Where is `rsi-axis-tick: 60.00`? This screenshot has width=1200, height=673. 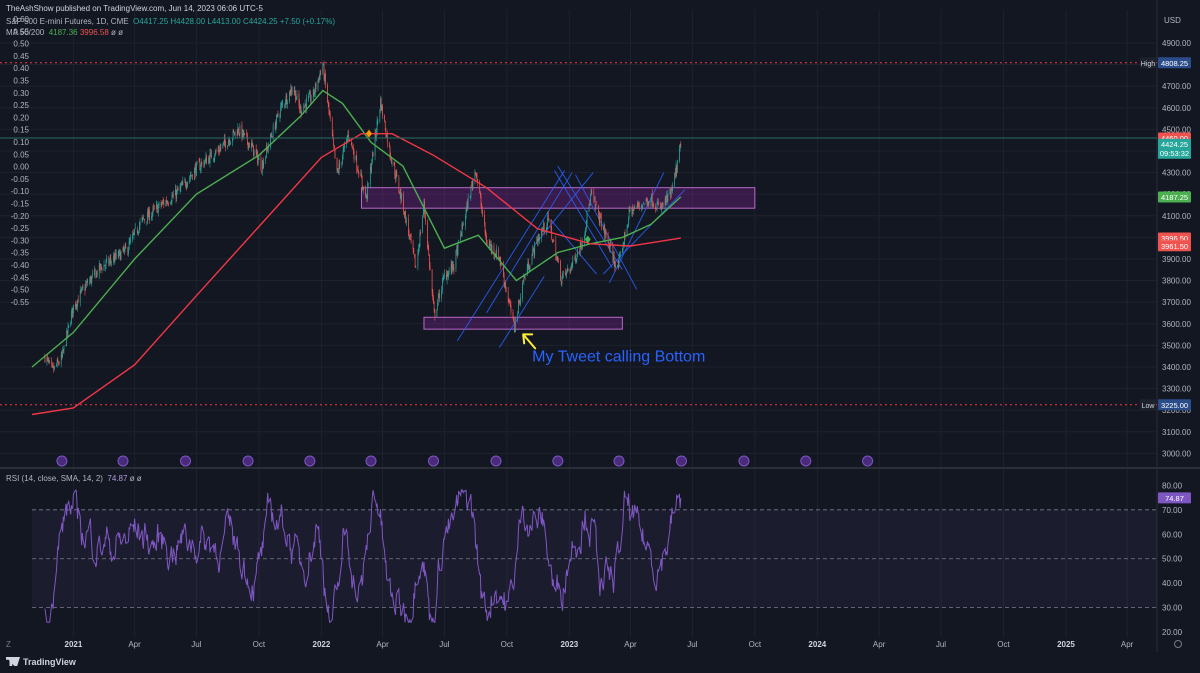
rsi-axis-tick: 60.00 is located at coordinates (1172, 534).